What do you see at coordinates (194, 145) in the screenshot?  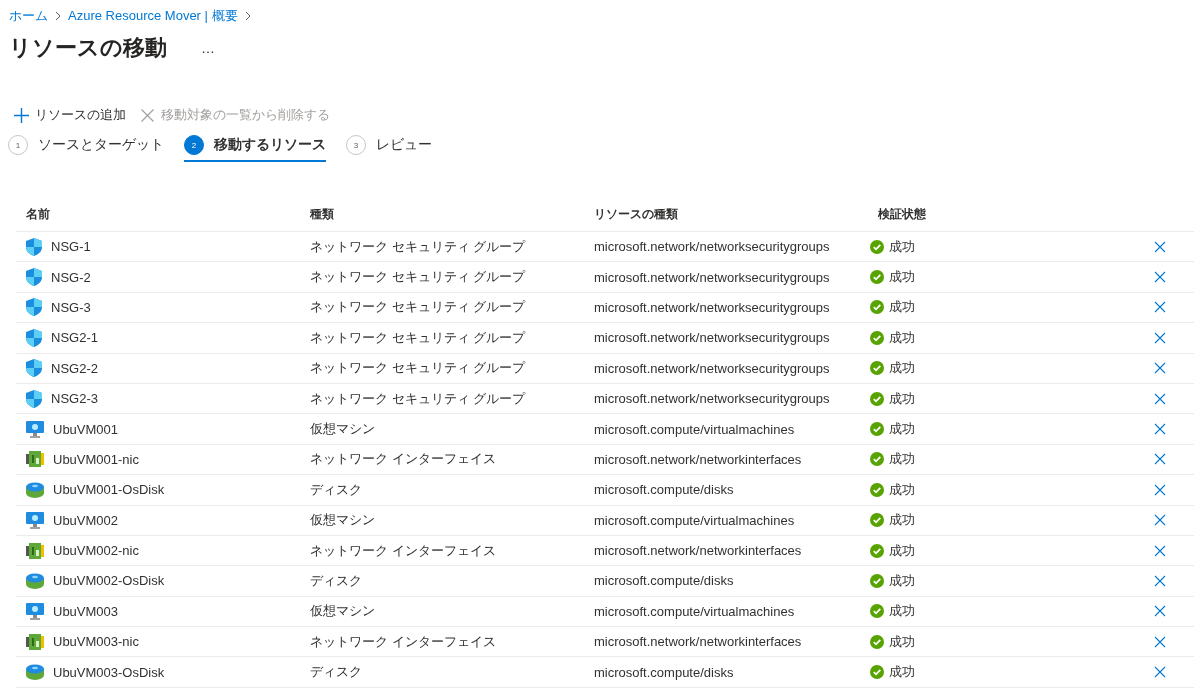 I see `step-number: 2` at bounding box center [194, 145].